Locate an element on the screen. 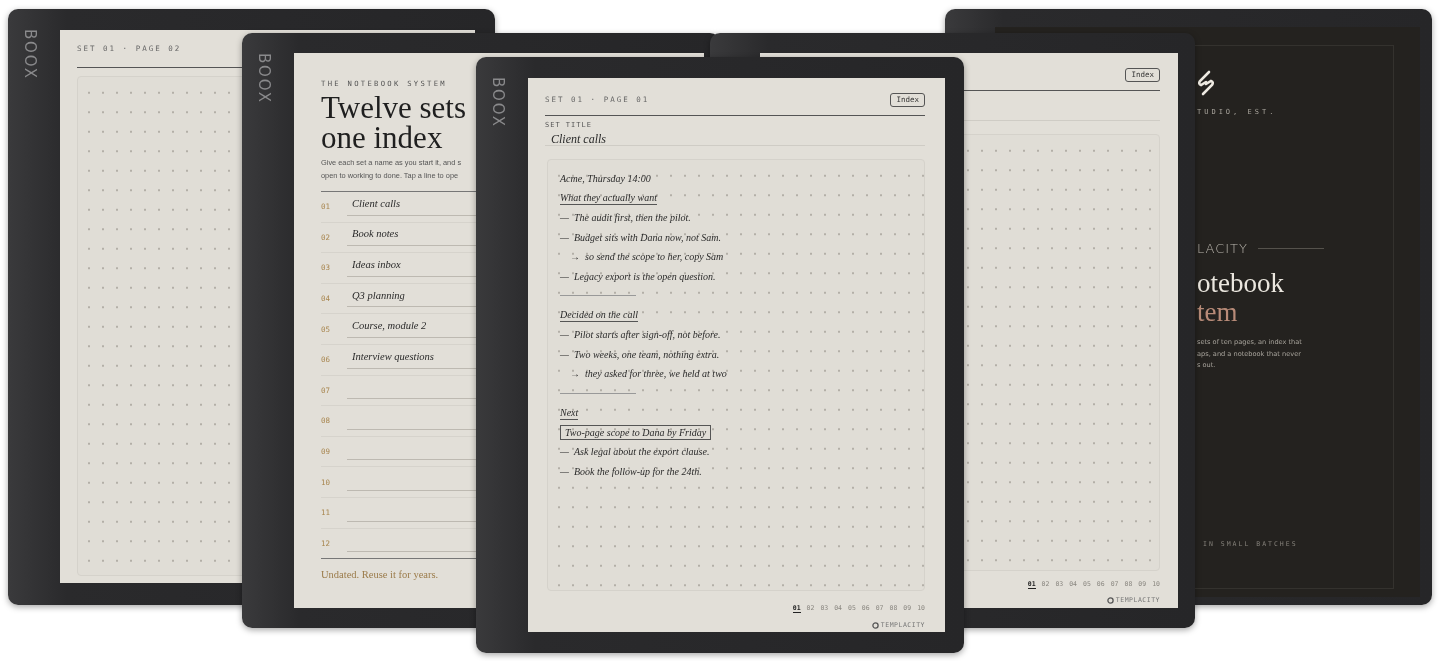 Image resolution: width=1440 pixels, height=661 pixels. note-text: Book the follow-up for the 24th. is located at coordinates (637, 471).